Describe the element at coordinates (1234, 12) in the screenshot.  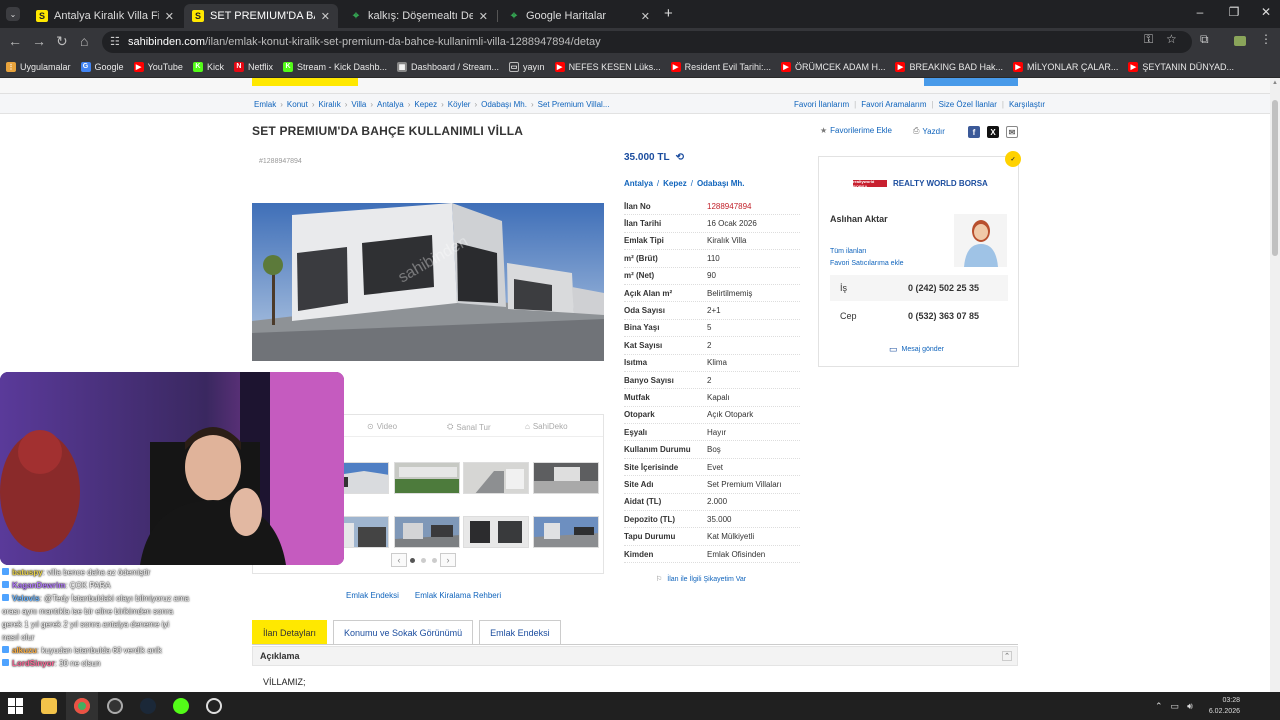
I see `restore-icon: ❐` at that location.